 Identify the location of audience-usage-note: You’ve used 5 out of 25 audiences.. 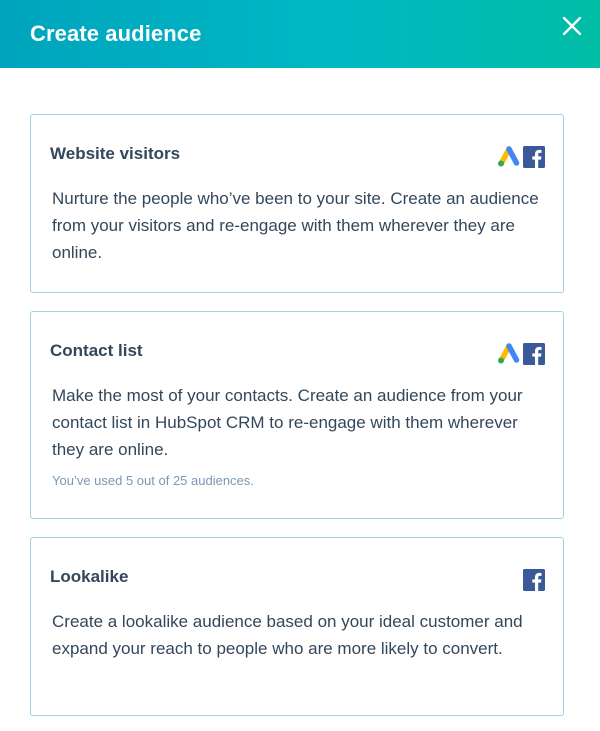
(153, 480).